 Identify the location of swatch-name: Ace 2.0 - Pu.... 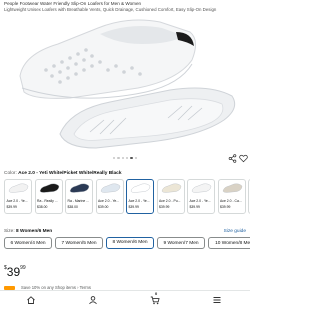
(170, 201).